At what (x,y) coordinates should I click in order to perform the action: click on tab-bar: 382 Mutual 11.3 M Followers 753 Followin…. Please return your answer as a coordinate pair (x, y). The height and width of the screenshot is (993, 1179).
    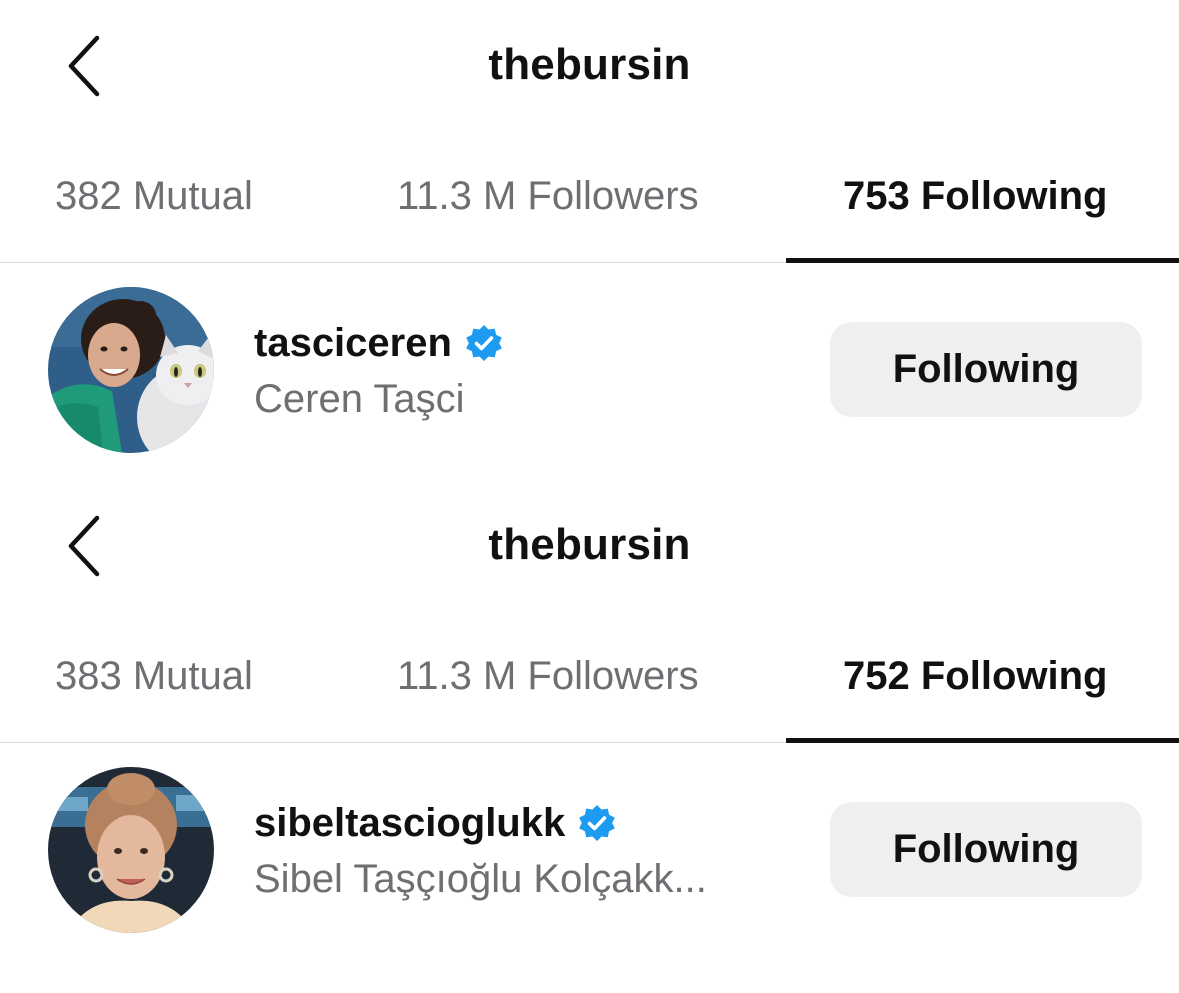
    Looking at the image, I should click on (589, 216).